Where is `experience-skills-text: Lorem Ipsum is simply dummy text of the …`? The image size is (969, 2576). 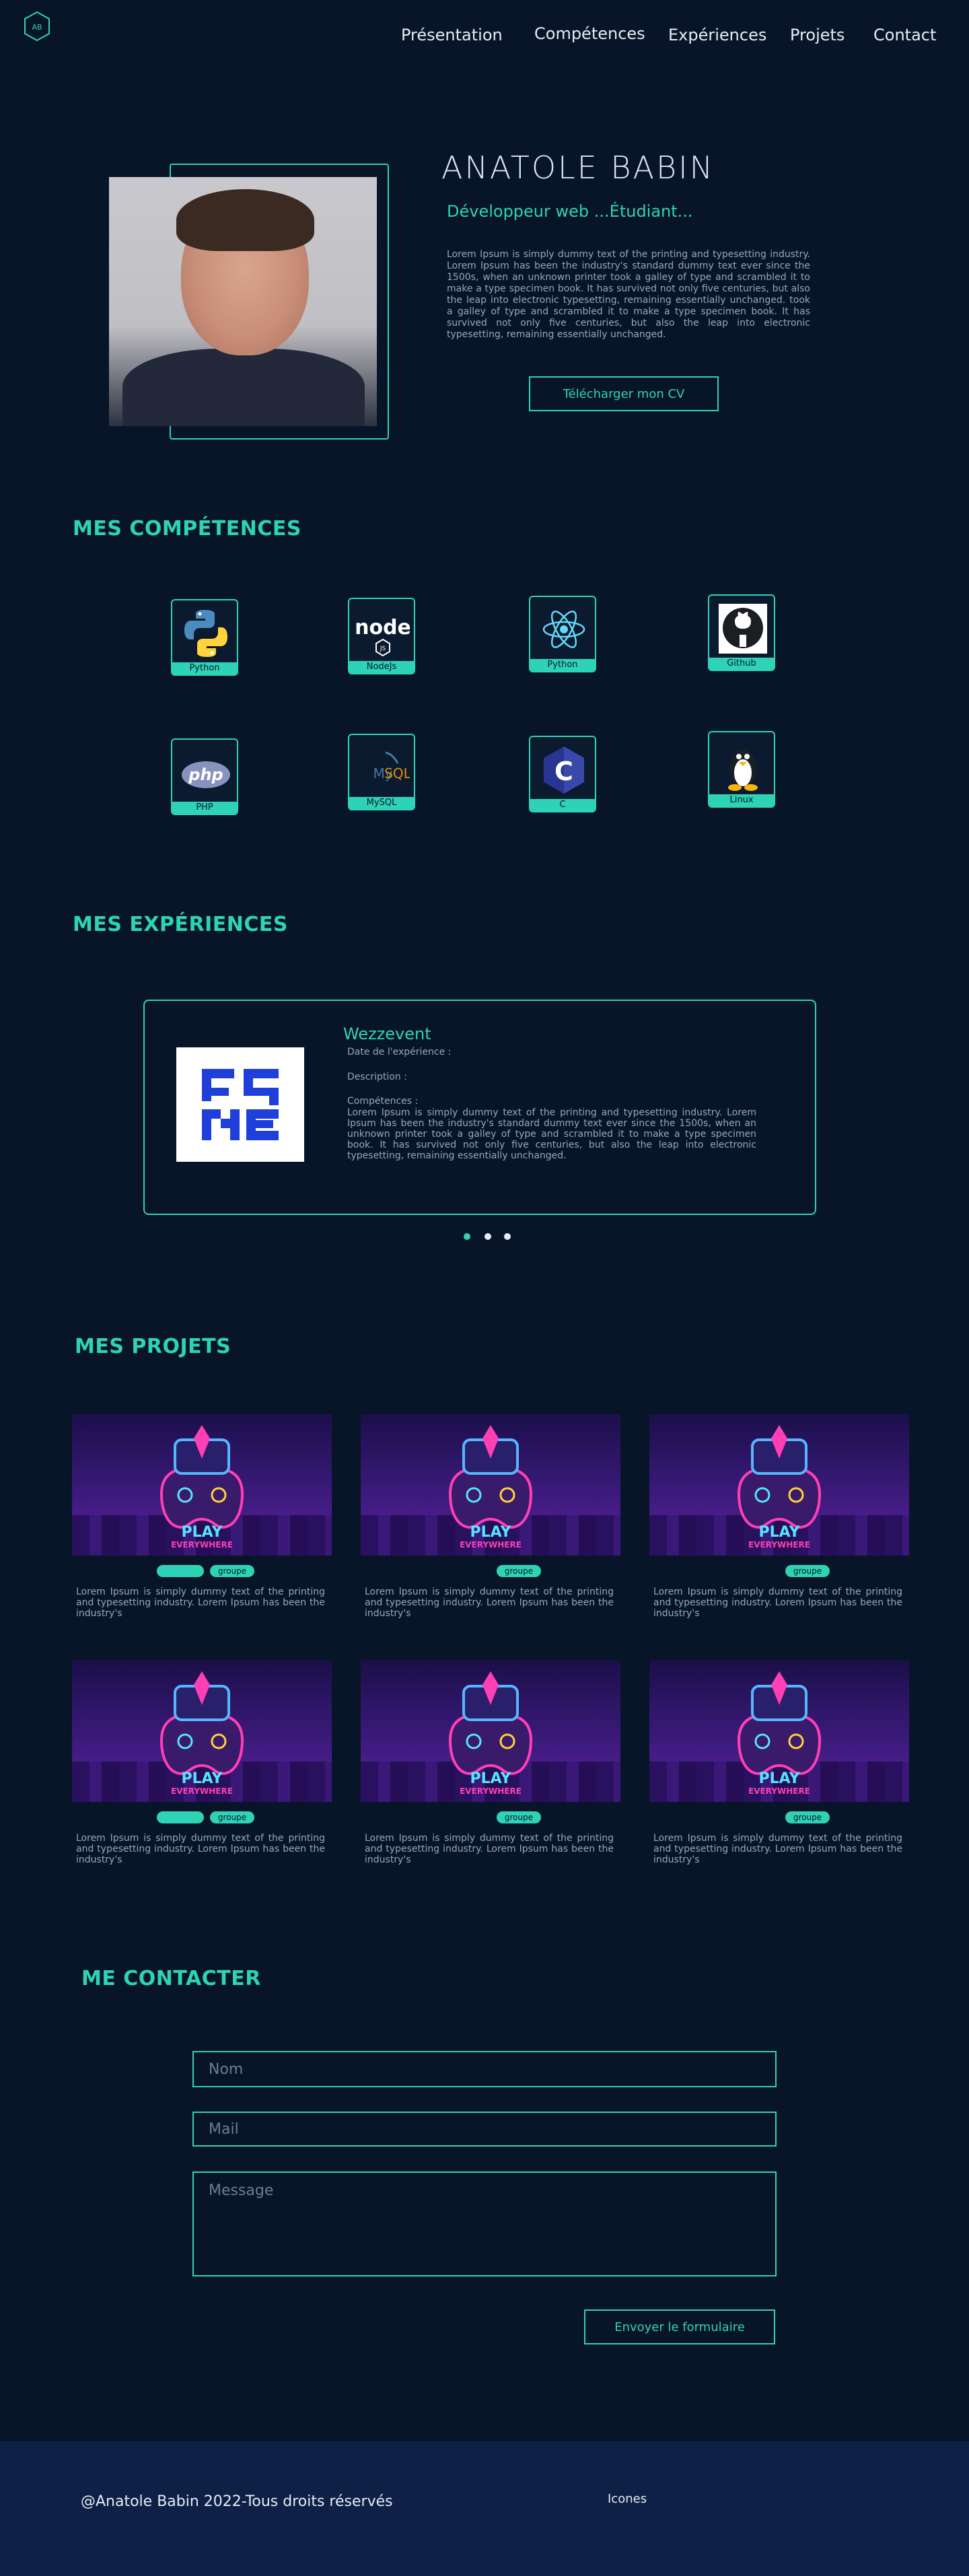 experience-skills-text: Lorem Ipsum is simply dummy text of the … is located at coordinates (552, 1134).